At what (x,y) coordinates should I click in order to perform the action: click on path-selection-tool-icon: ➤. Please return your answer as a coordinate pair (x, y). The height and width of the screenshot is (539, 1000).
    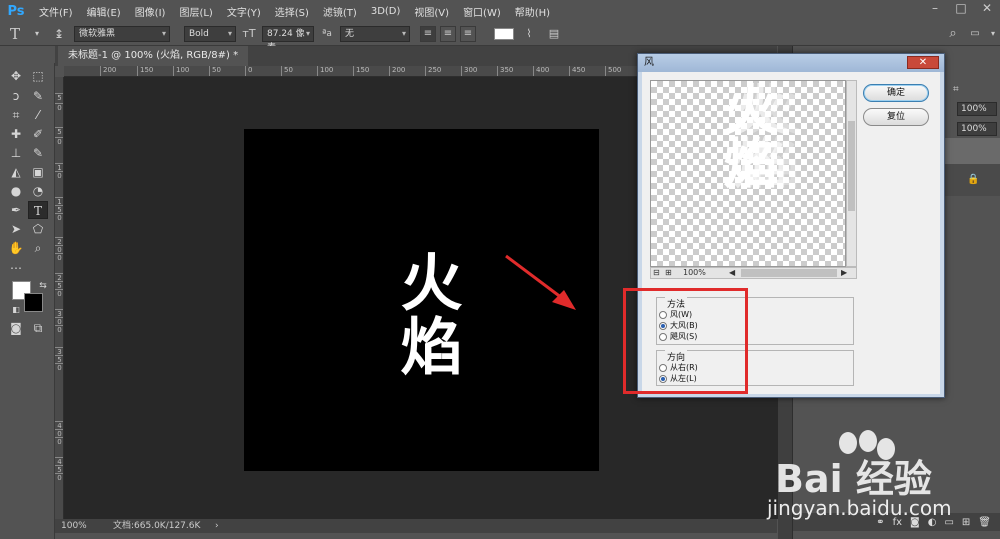
    Looking at the image, I should click on (16, 229).